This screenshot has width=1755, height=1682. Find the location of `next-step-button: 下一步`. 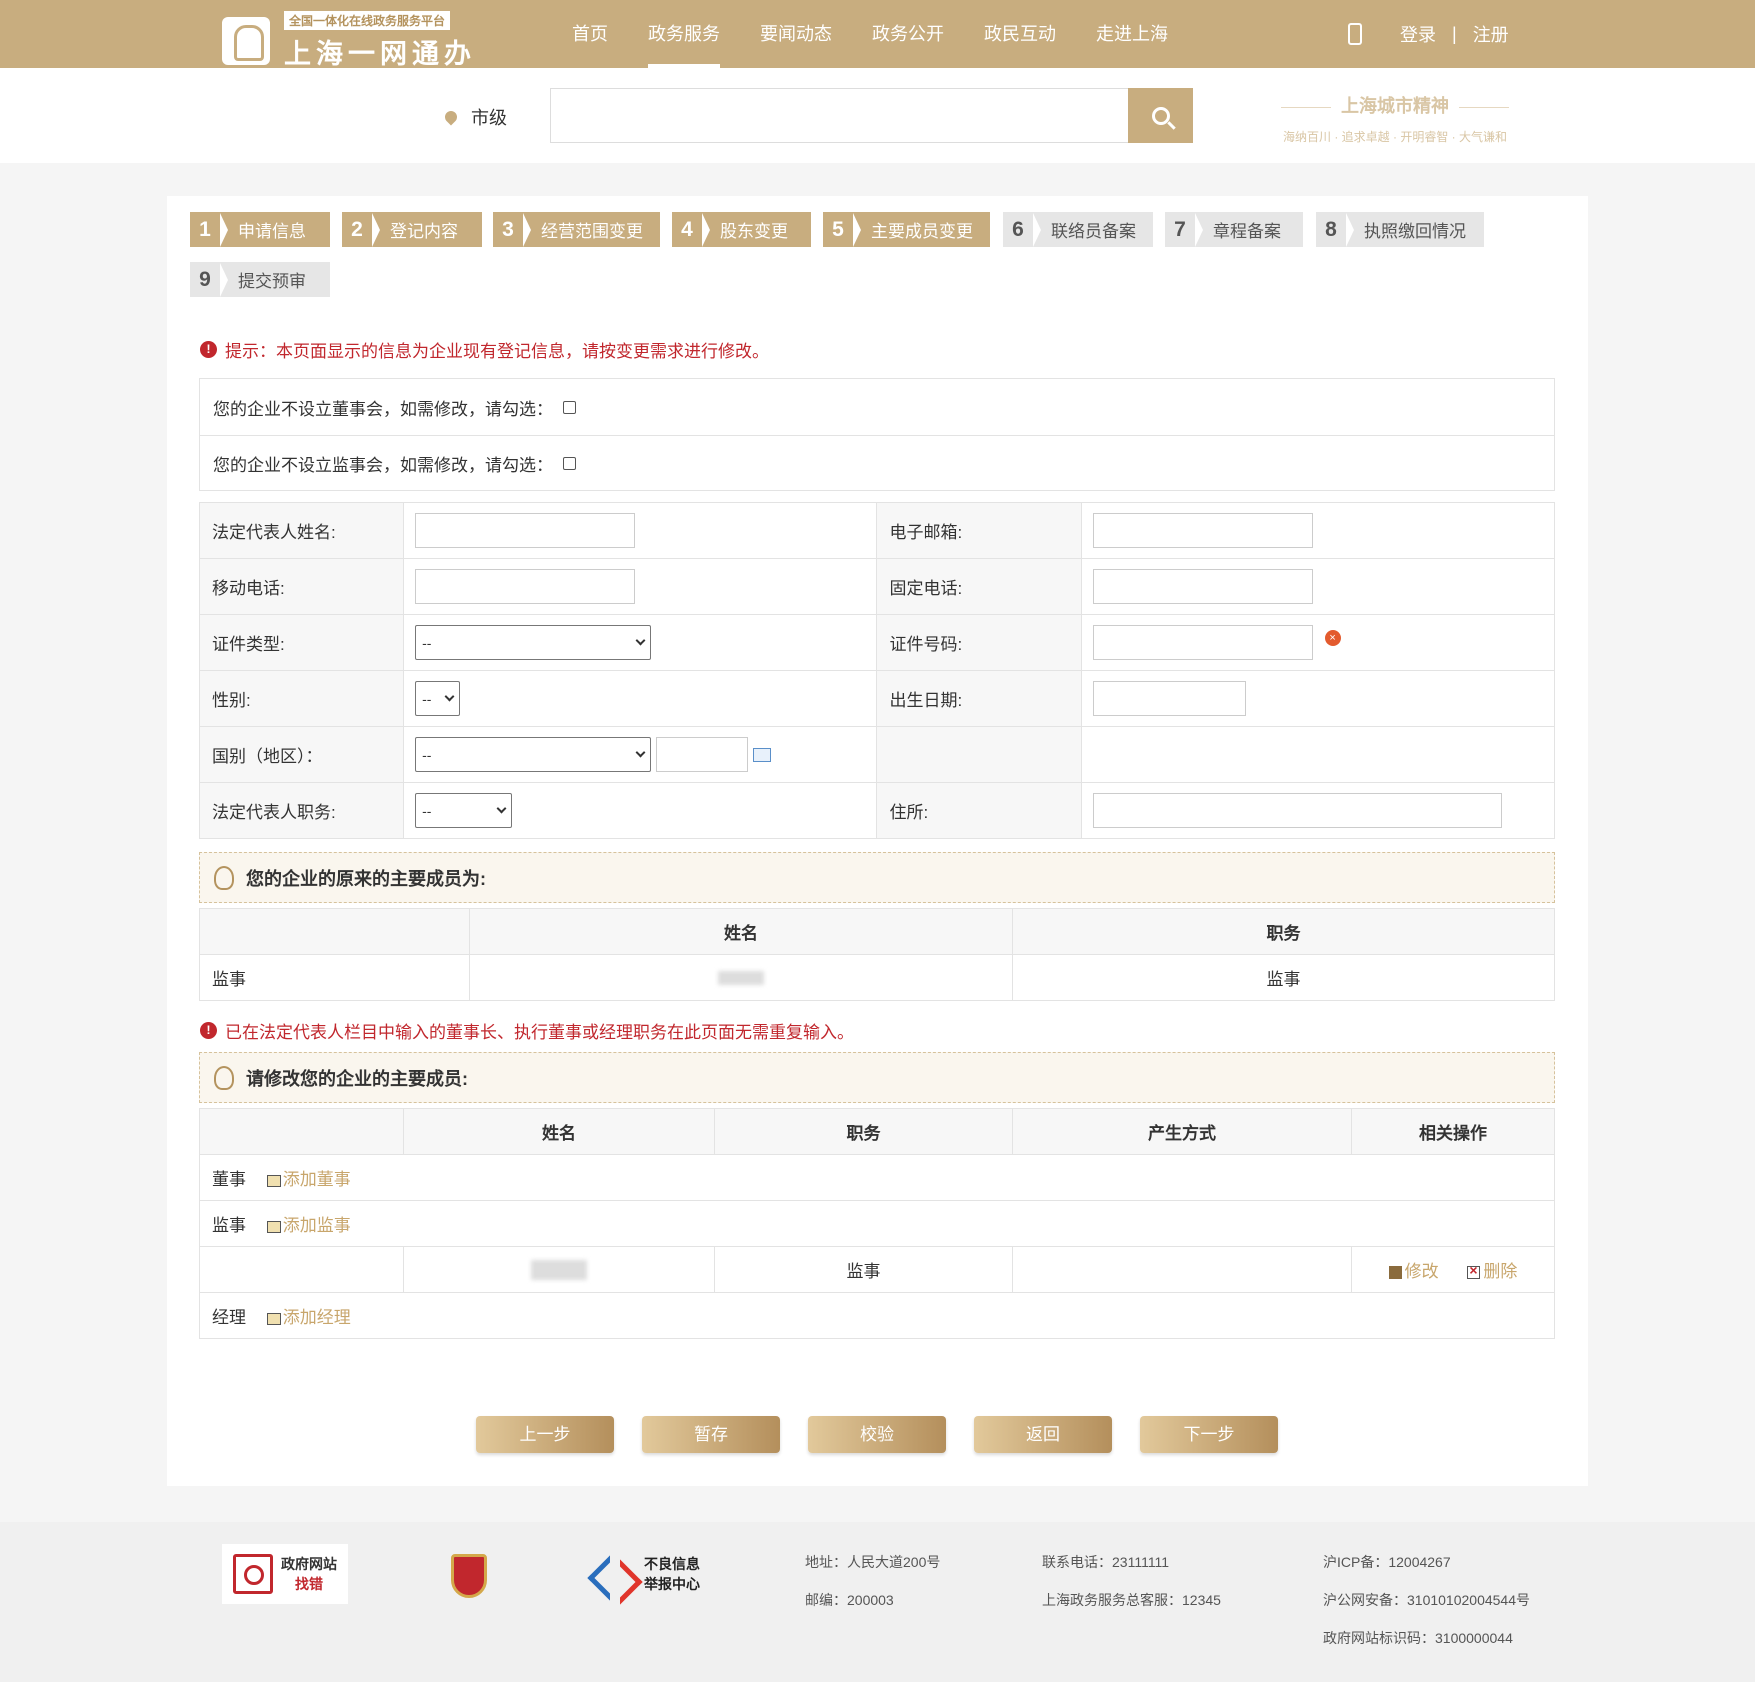

next-step-button: 下一步 is located at coordinates (1209, 1434).